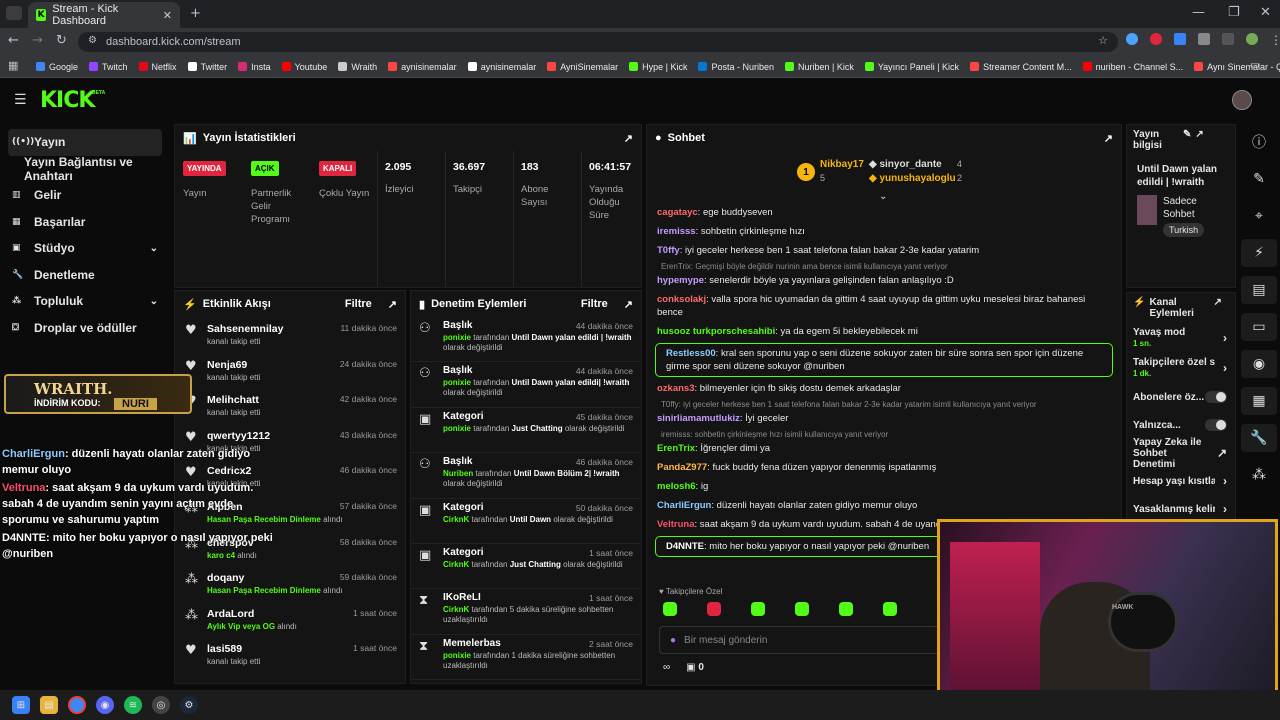  I want to click on chat-message: melosh6: ig, so click(884, 486).